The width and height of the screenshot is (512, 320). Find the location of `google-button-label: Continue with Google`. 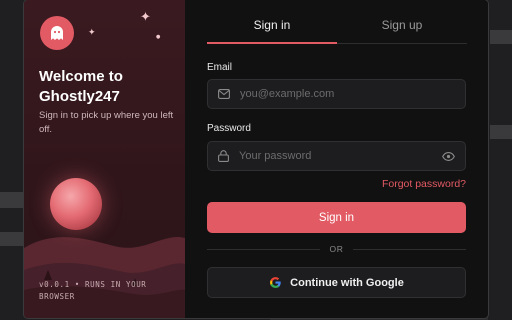

google-button-label: Continue with Google is located at coordinates (347, 282).